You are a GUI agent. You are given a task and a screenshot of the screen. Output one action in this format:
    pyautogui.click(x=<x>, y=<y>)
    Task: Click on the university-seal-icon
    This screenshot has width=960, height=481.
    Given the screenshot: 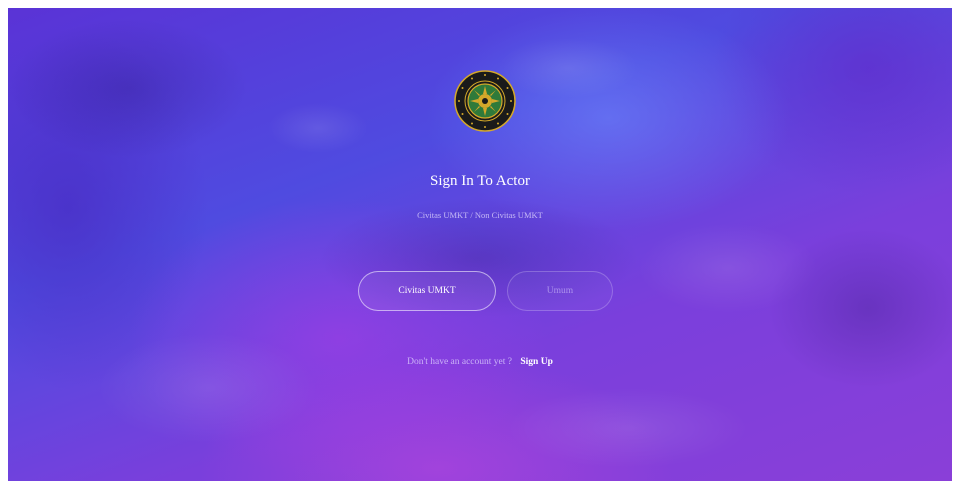 What is the action you would take?
    pyautogui.click(x=485, y=101)
    